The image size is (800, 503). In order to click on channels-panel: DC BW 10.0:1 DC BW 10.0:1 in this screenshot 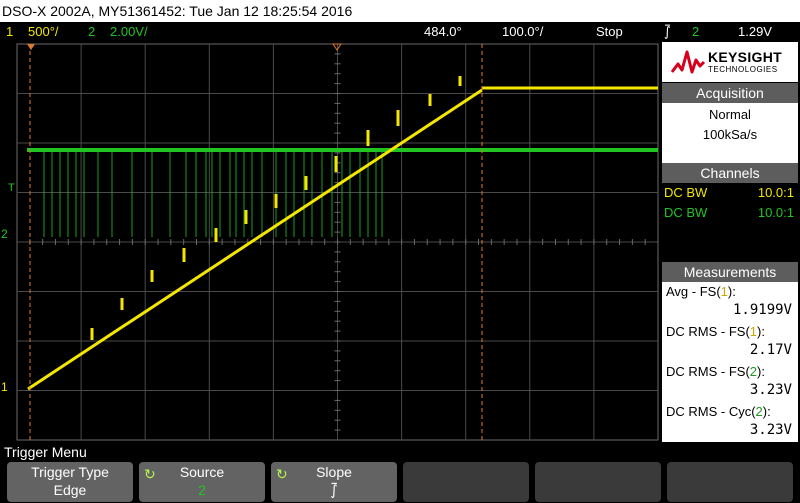, I will do `click(730, 223)`.